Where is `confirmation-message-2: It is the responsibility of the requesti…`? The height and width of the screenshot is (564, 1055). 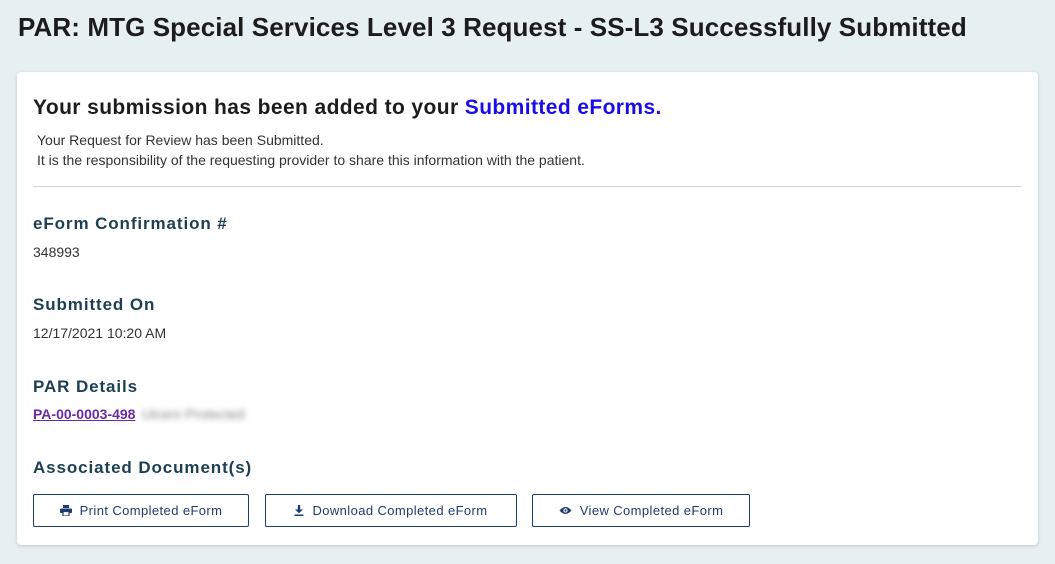
confirmation-message-2: It is the responsibility of the requesti… is located at coordinates (311, 160).